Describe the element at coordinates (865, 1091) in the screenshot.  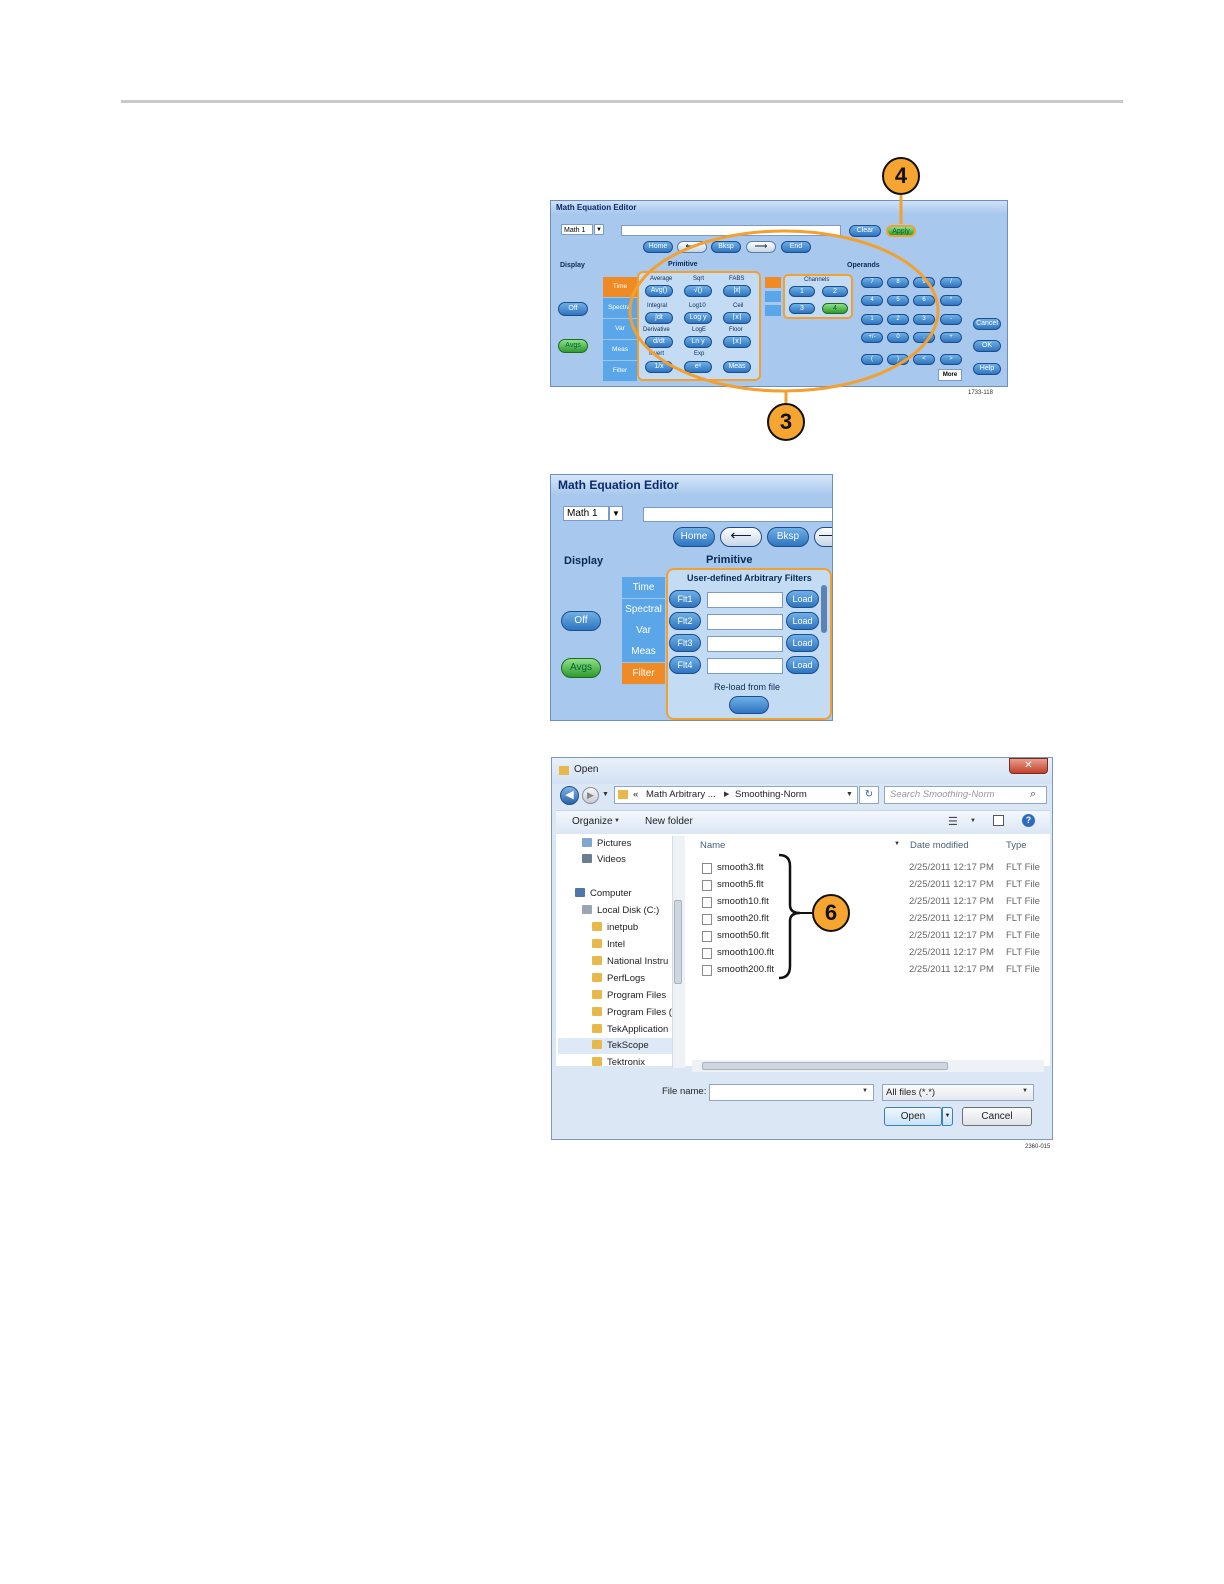
I see `file-name-dropdown-icon: ▼` at that location.